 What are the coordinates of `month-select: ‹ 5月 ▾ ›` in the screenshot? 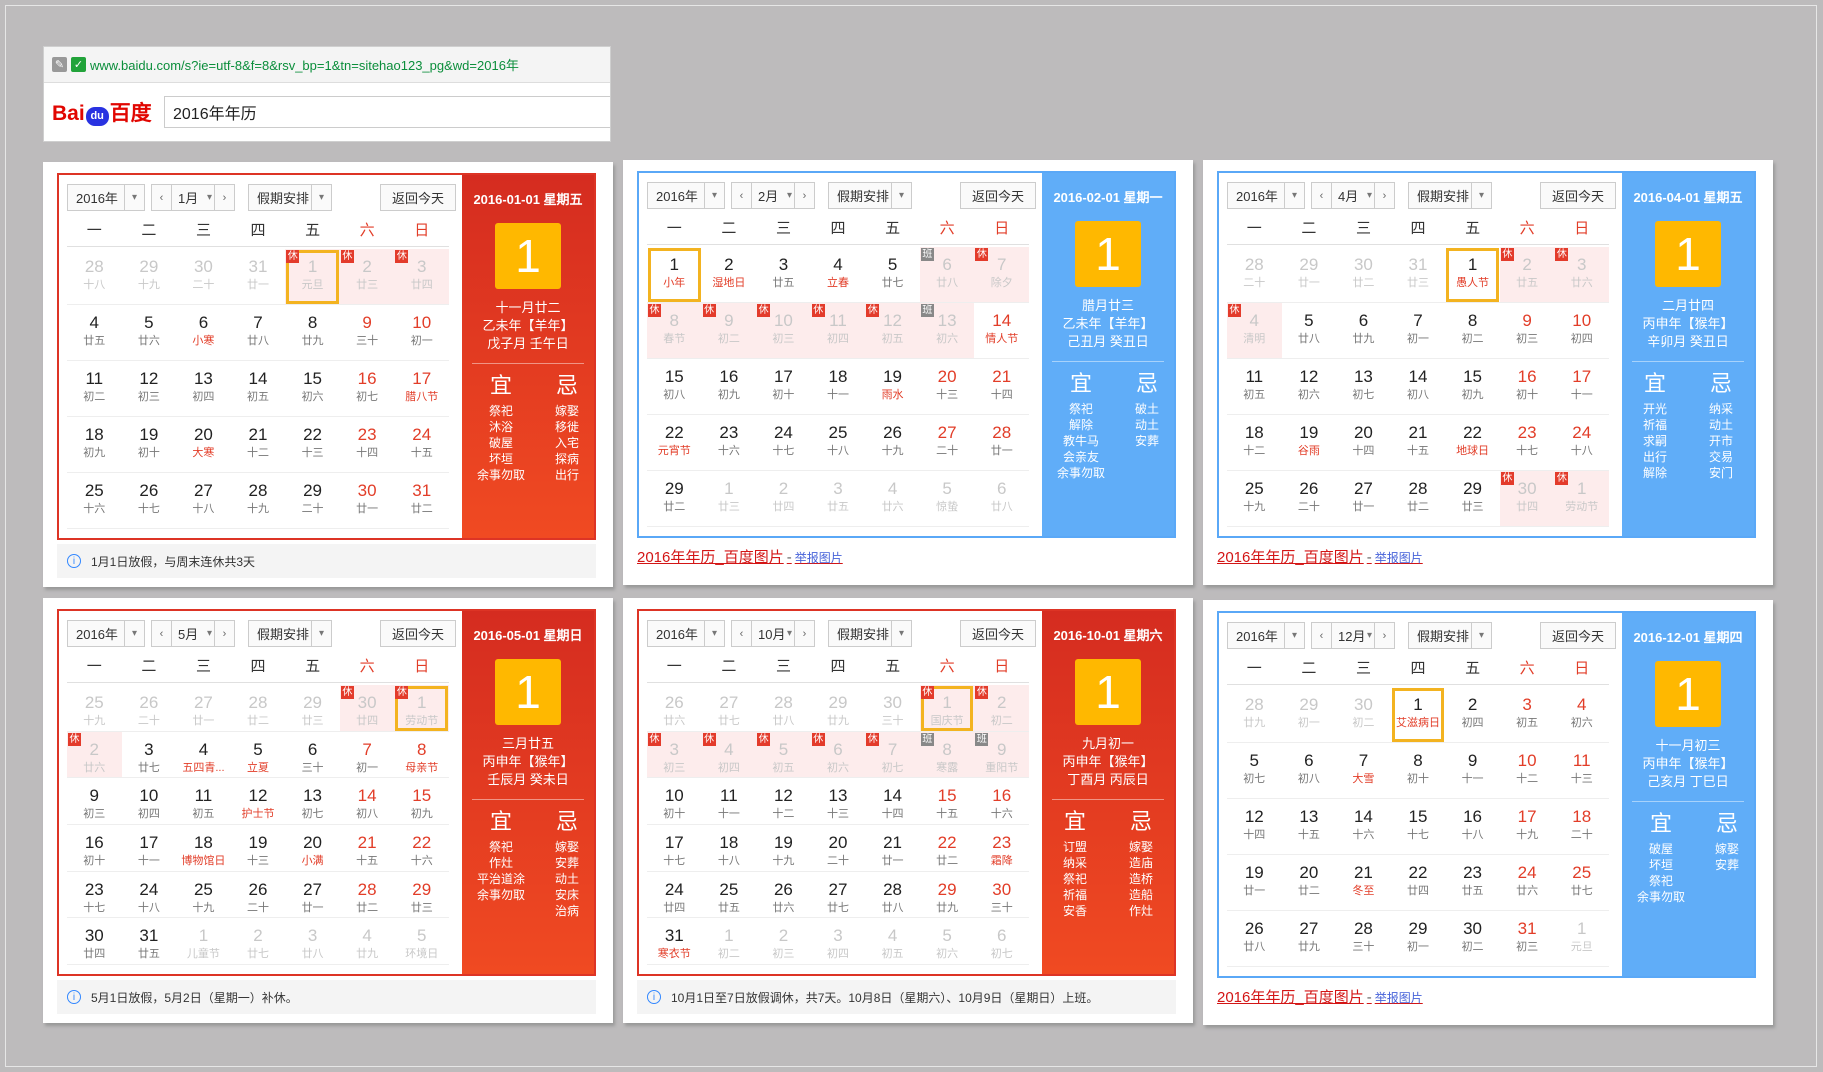 It's located at (193, 633).